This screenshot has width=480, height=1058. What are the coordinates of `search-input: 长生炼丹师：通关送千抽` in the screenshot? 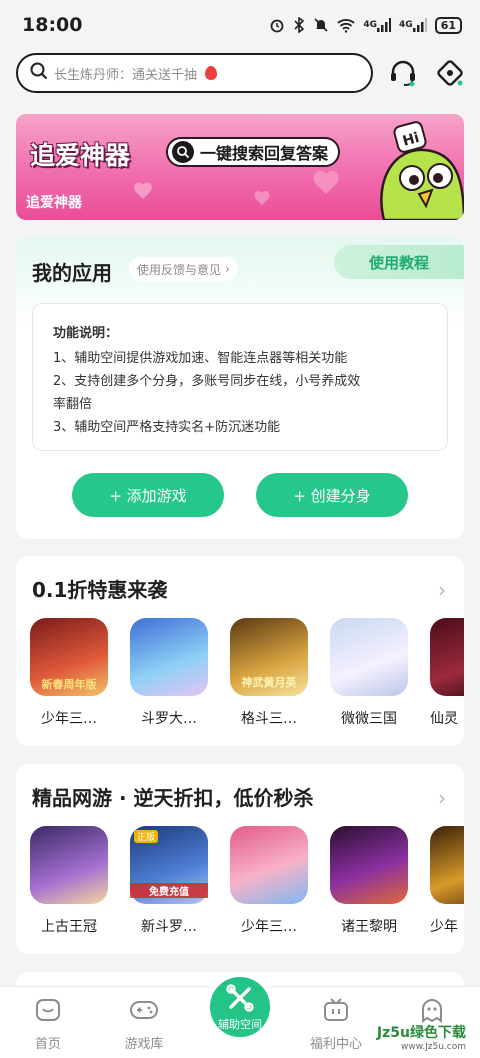 It's located at (194, 73).